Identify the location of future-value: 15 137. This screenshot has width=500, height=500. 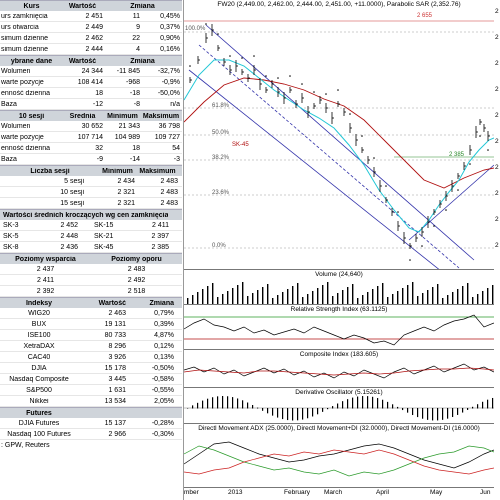
(115, 423).